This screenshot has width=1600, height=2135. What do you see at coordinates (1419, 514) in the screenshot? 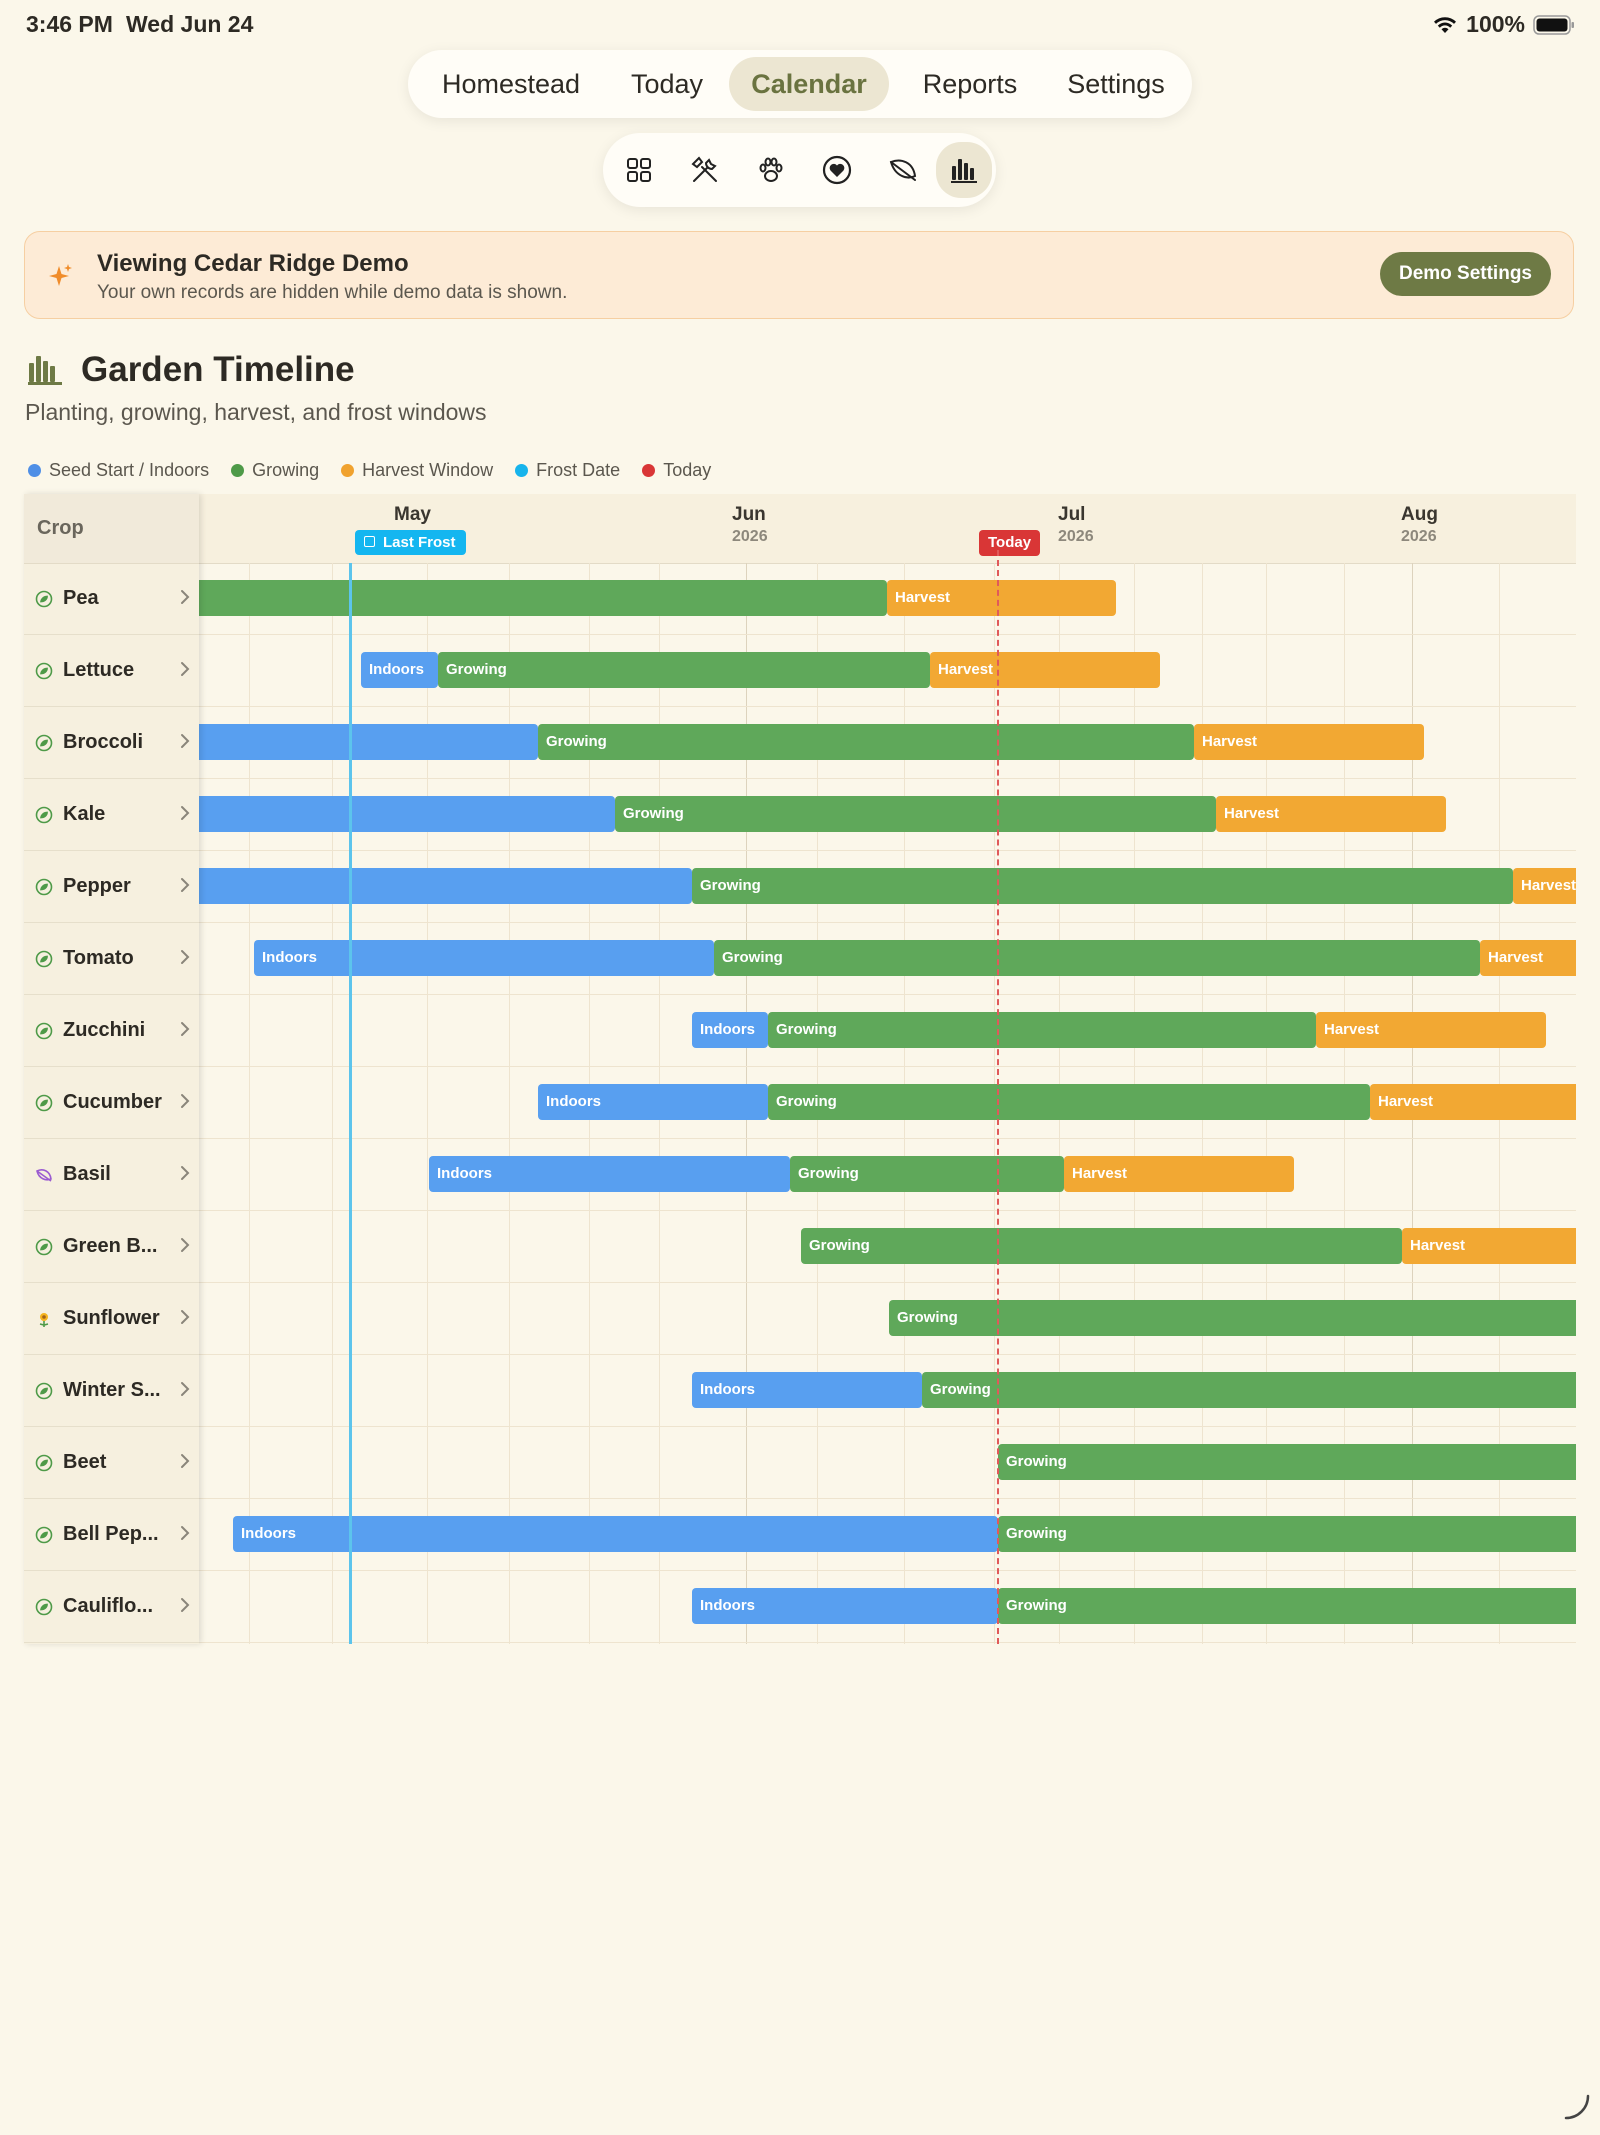
I see `month-label: Aug` at bounding box center [1419, 514].